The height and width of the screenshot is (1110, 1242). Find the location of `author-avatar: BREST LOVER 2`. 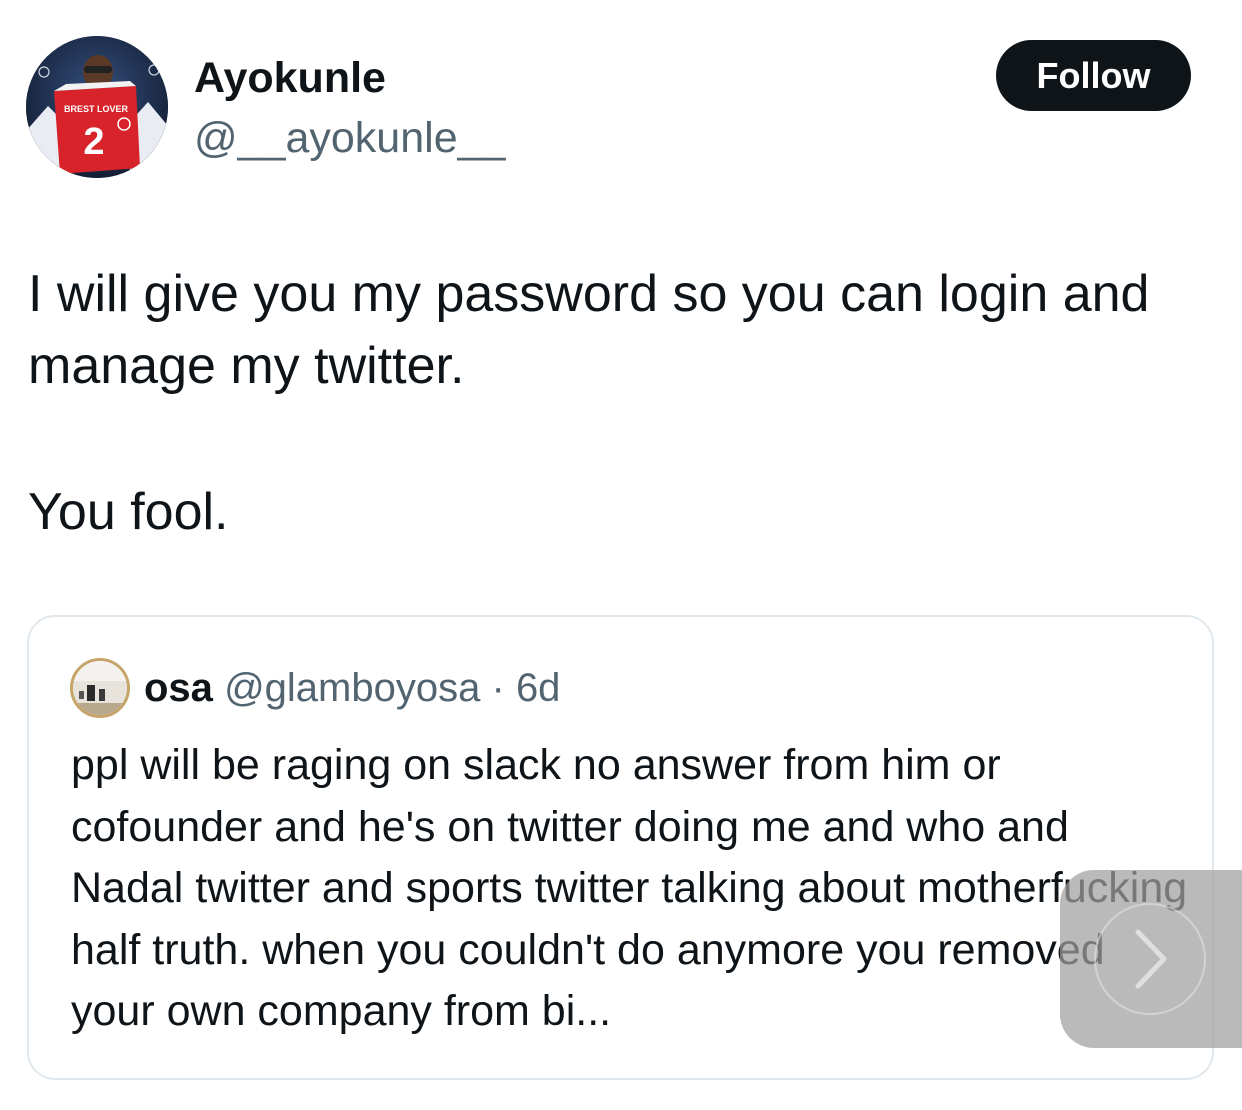

author-avatar: BREST LOVER 2 is located at coordinates (97, 107).